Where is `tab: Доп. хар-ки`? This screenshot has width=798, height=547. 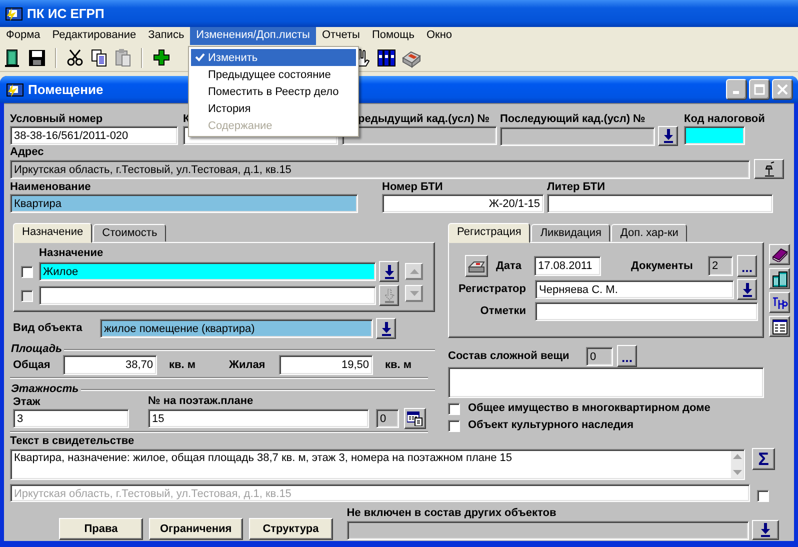
tab: Доп. хар-ки is located at coordinates (649, 233).